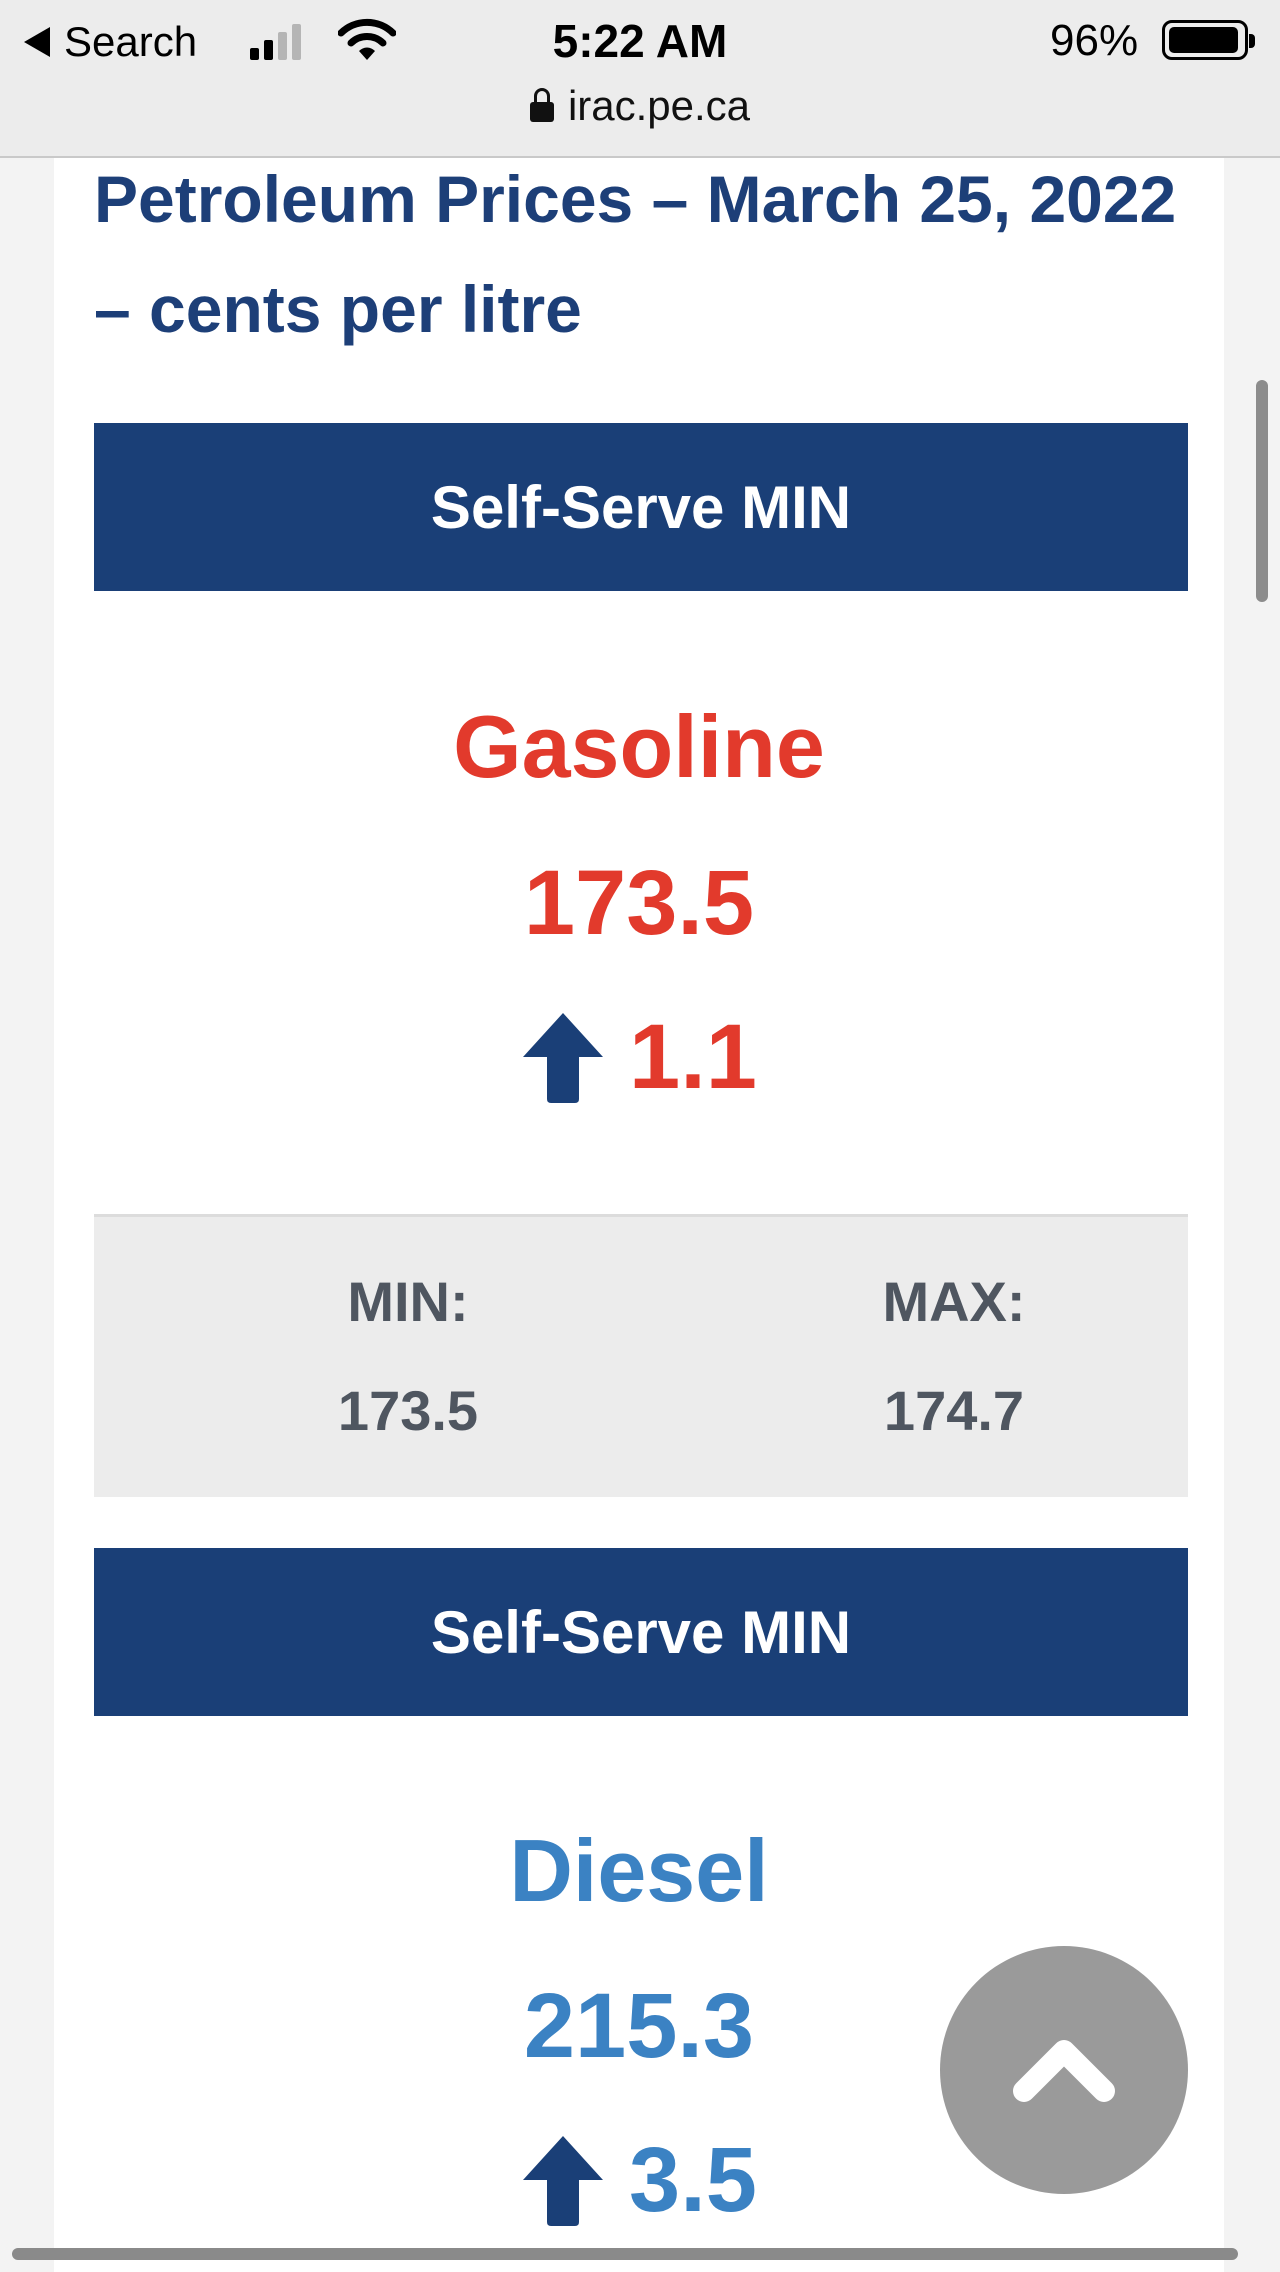 The height and width of the screenshot is (2272, 1280). I want to click on gasoline-min-max-panel: MIN: 173.5 MAX: 174.7, so click(641, 1355).